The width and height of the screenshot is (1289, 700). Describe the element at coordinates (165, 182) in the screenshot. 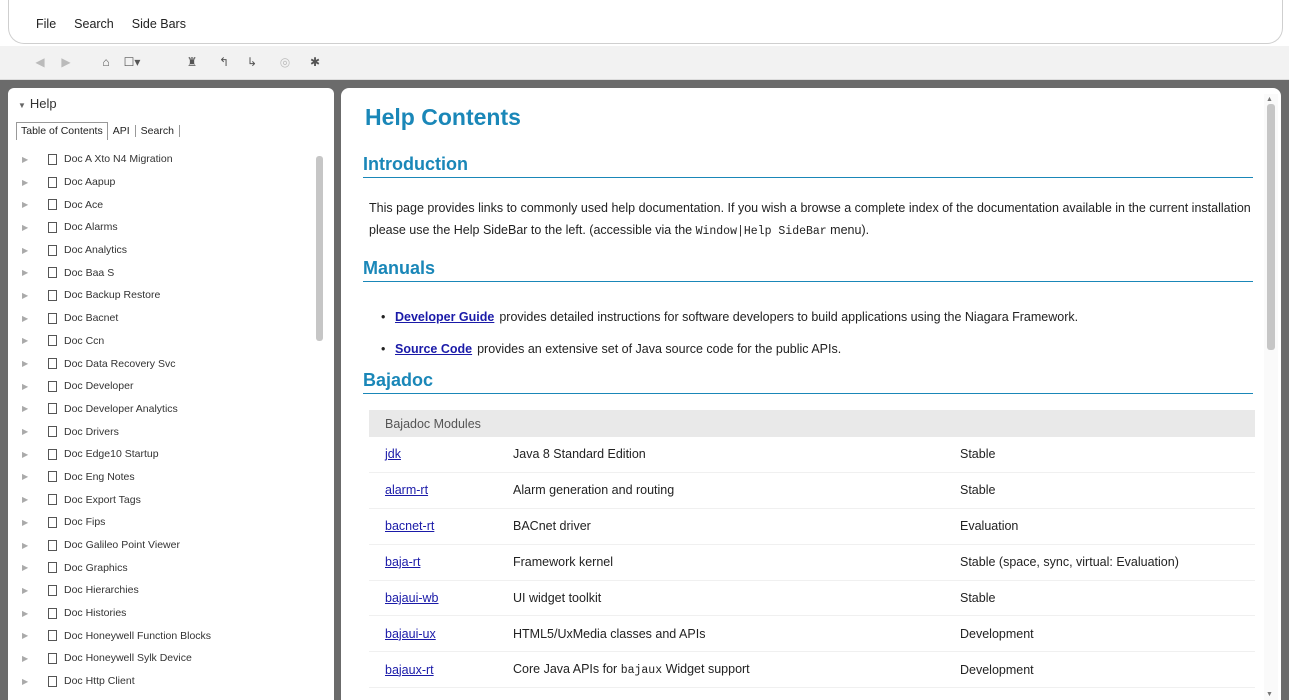

I see `toc-item: ▶ Doc Aapup` at that location.